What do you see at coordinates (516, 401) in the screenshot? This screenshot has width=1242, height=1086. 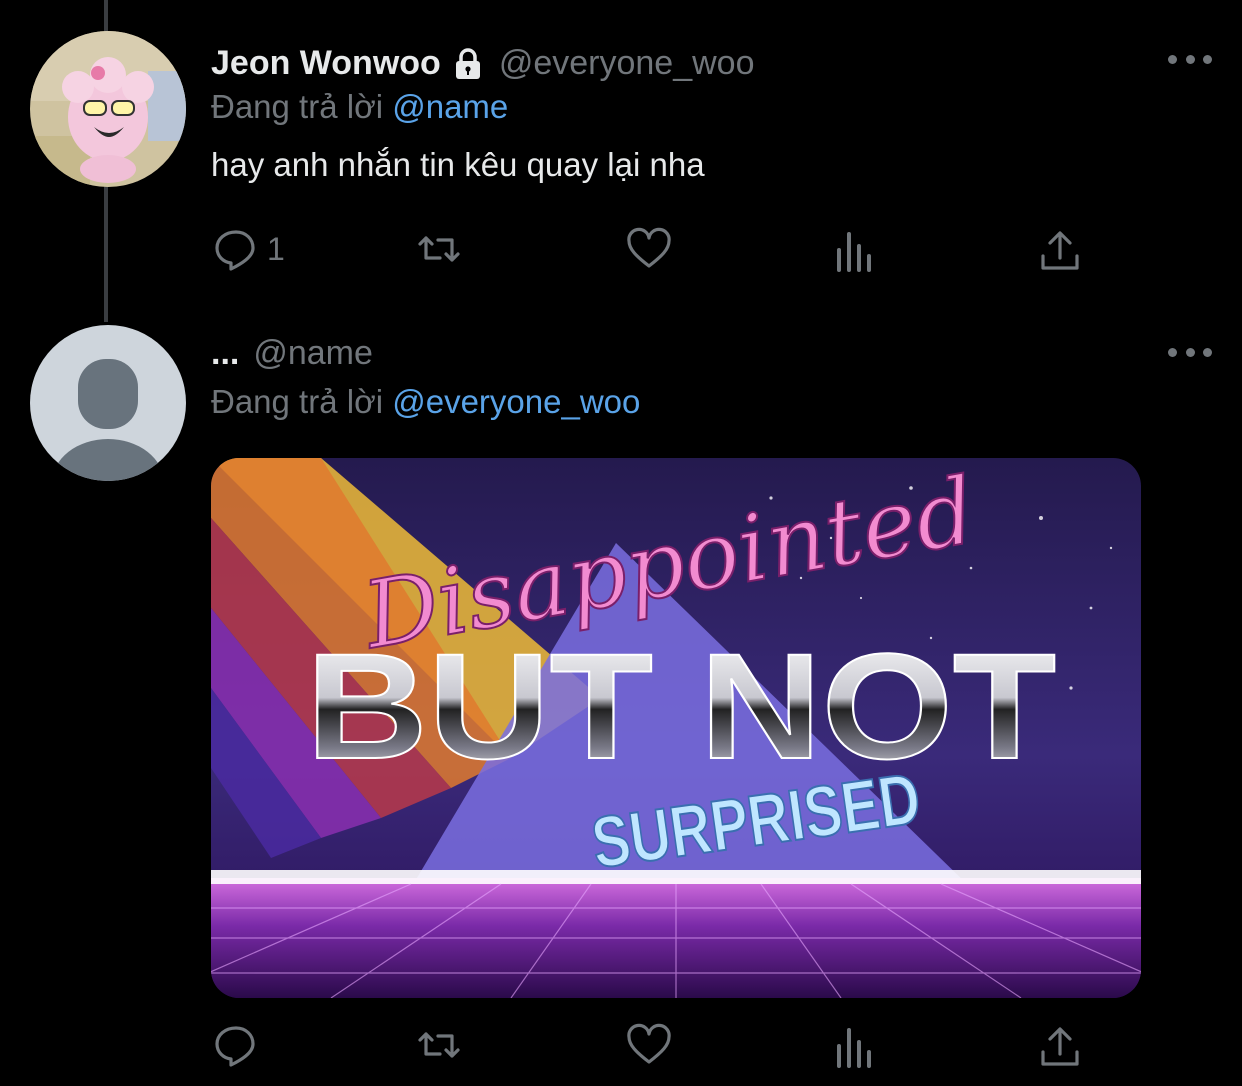 I see `reply-mention: @everyone_woo` at bounding box center [516, 401].